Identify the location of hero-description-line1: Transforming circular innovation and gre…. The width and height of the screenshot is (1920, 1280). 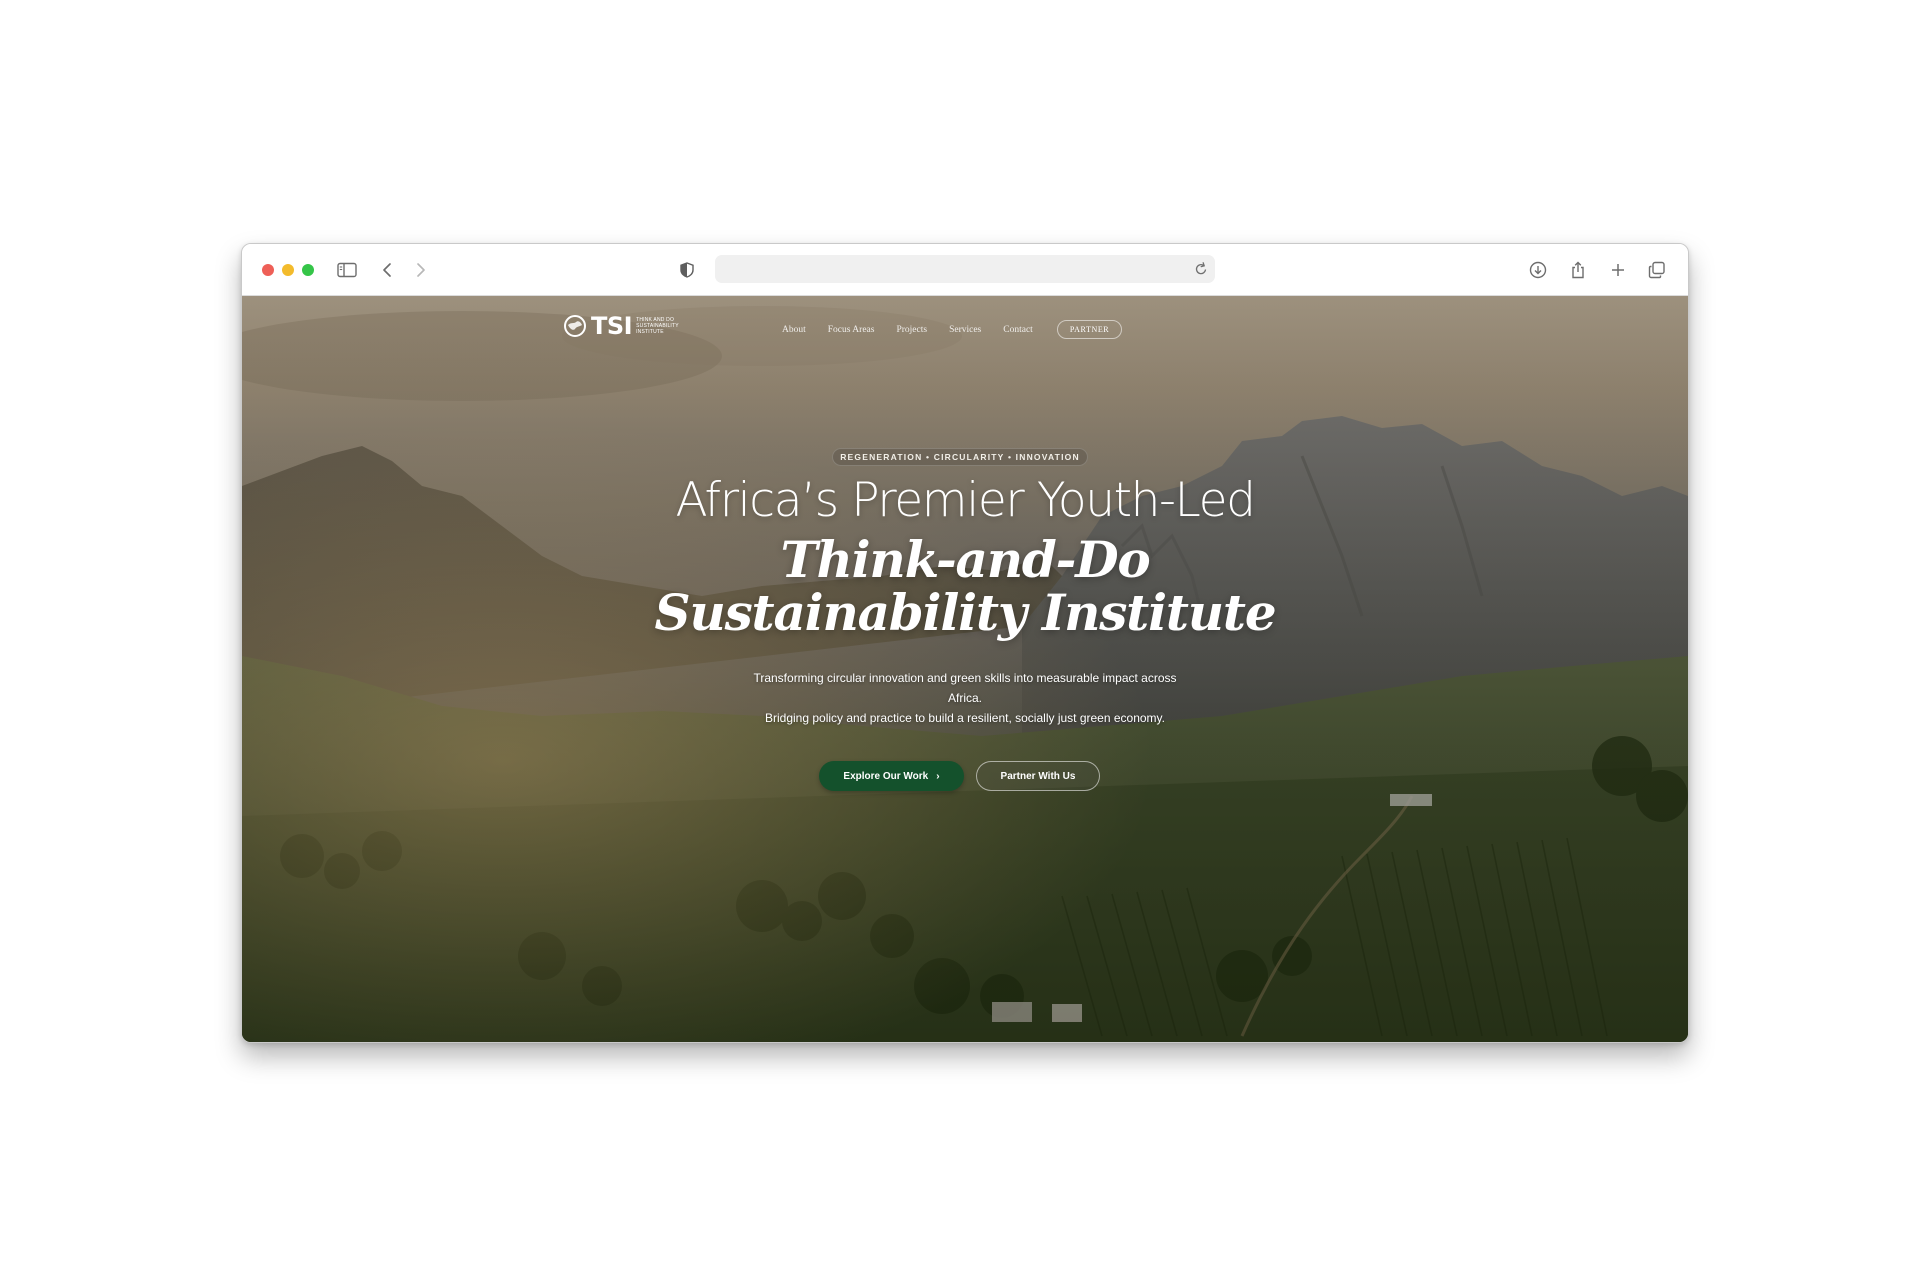
(965, 678).